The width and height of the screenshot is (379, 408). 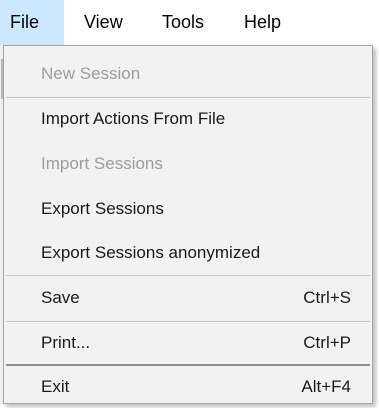 I want to click on menu-item-label: New Session, so click(x=91, y=73).